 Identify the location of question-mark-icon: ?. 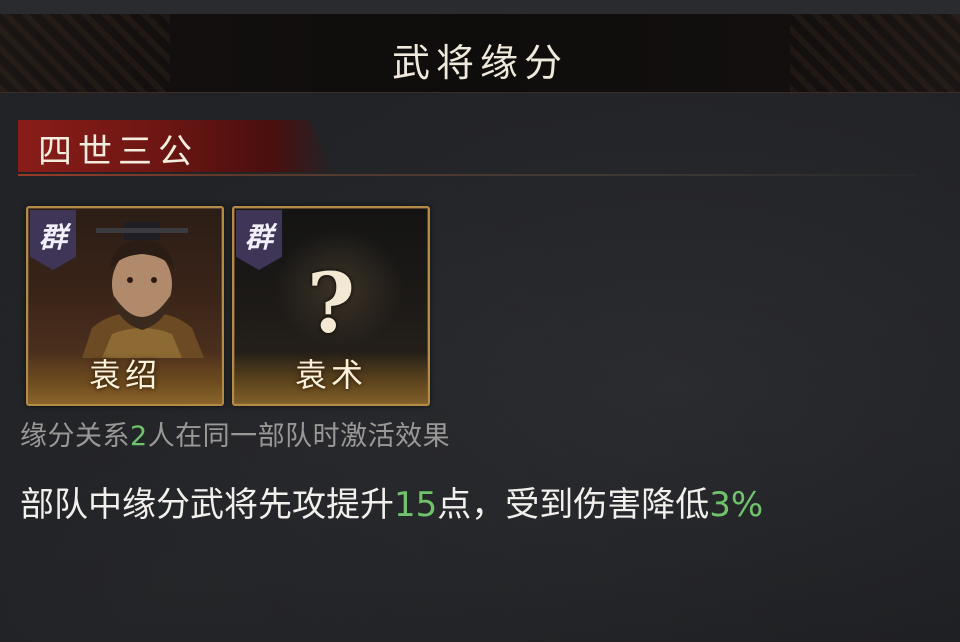
(331, 304).